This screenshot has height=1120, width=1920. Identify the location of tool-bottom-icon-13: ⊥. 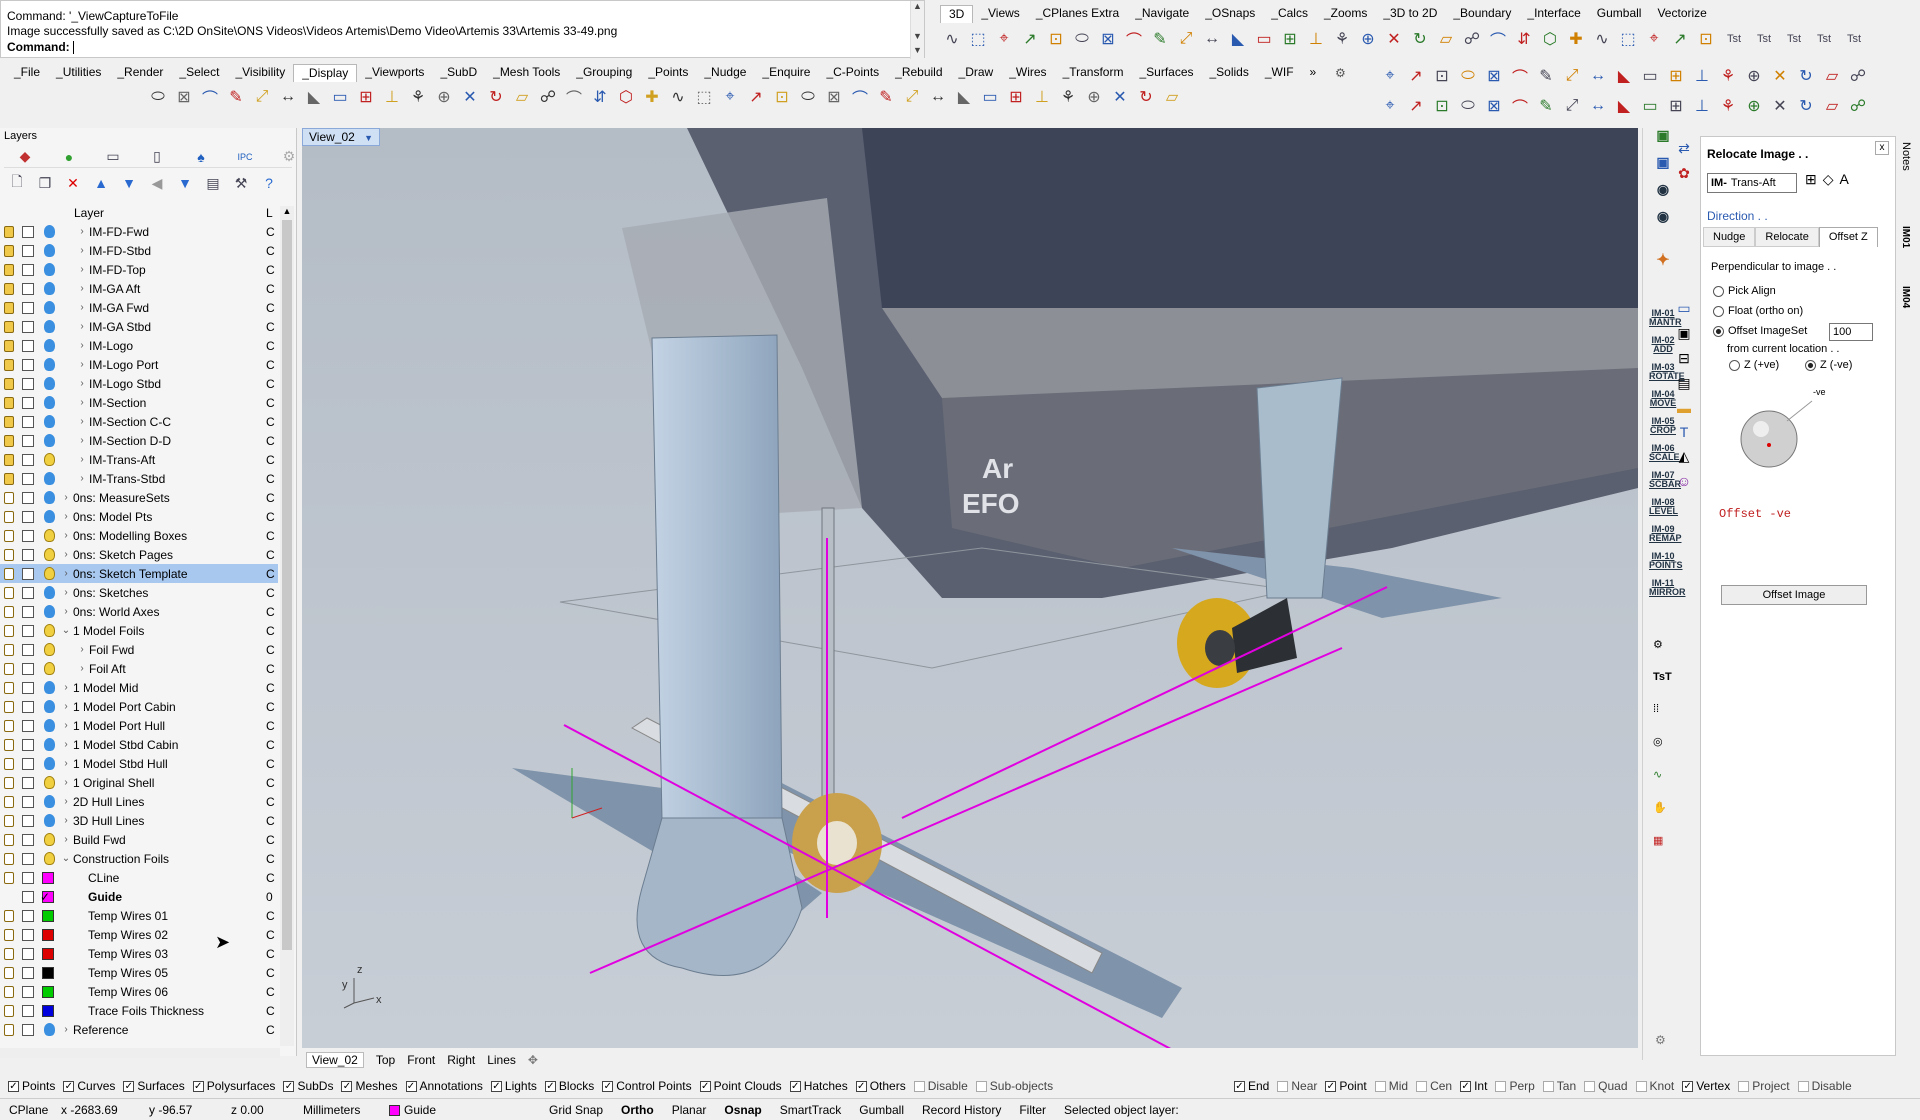
(1702, 106).